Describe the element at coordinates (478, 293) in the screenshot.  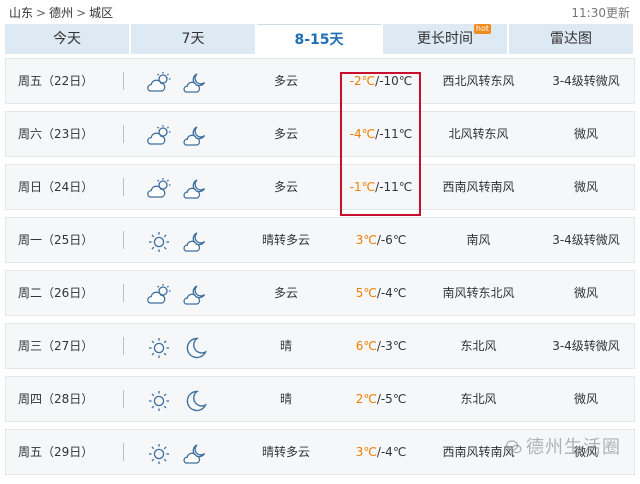
I see `wind-direction: 南风转东北风` at that location.